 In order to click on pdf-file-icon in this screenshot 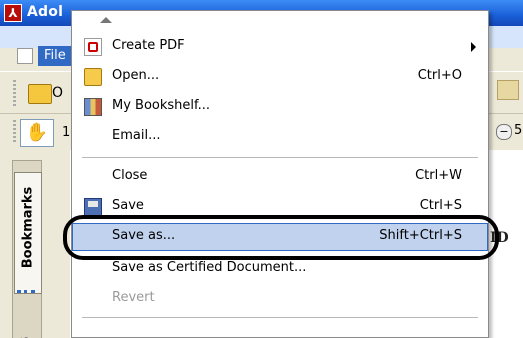, I will do `click(25, 56)`.